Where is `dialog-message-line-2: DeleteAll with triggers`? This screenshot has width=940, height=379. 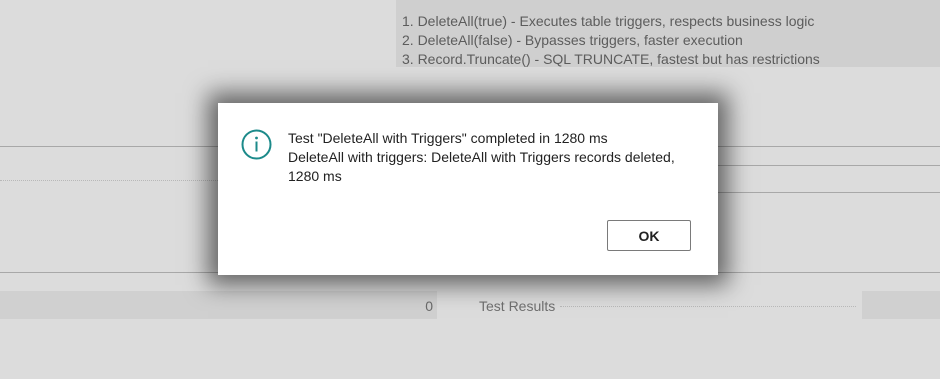
dialog-message-line-2: DeleteAll with triggers is located at coordinates (481, 166).